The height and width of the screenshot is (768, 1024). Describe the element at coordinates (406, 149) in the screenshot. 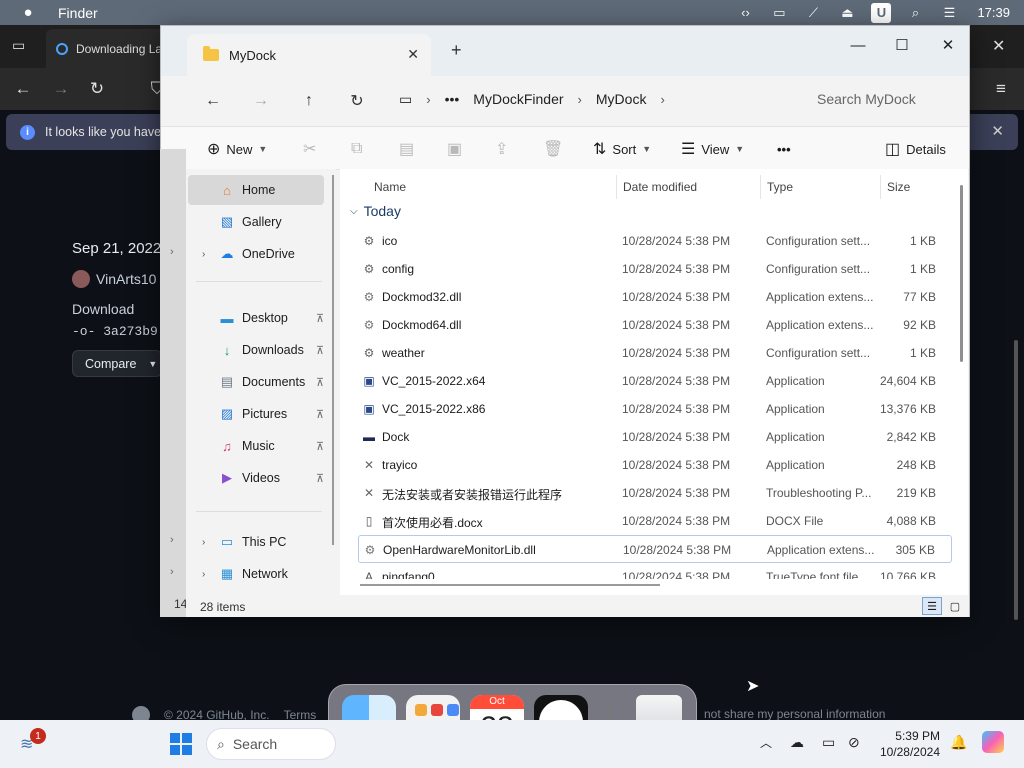

I see `paste-button: ▤` at that location.